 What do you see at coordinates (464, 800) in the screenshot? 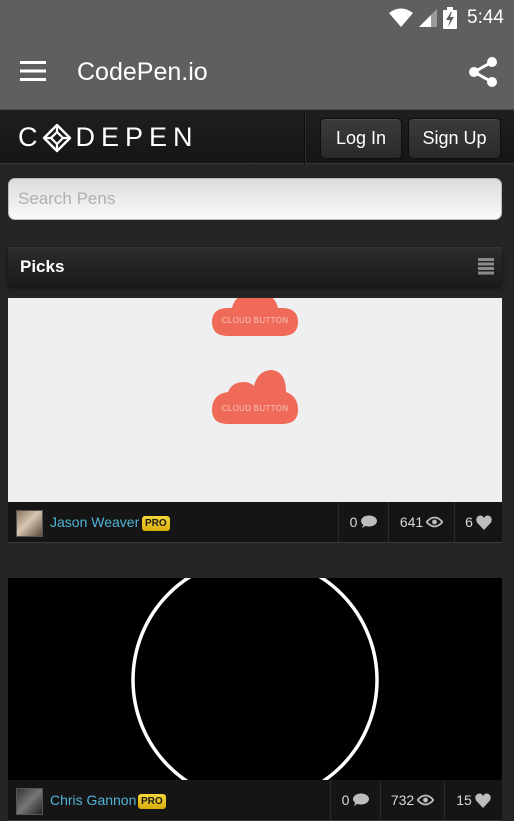
I see `likes-count: 15` at bounding box center [464, 800].